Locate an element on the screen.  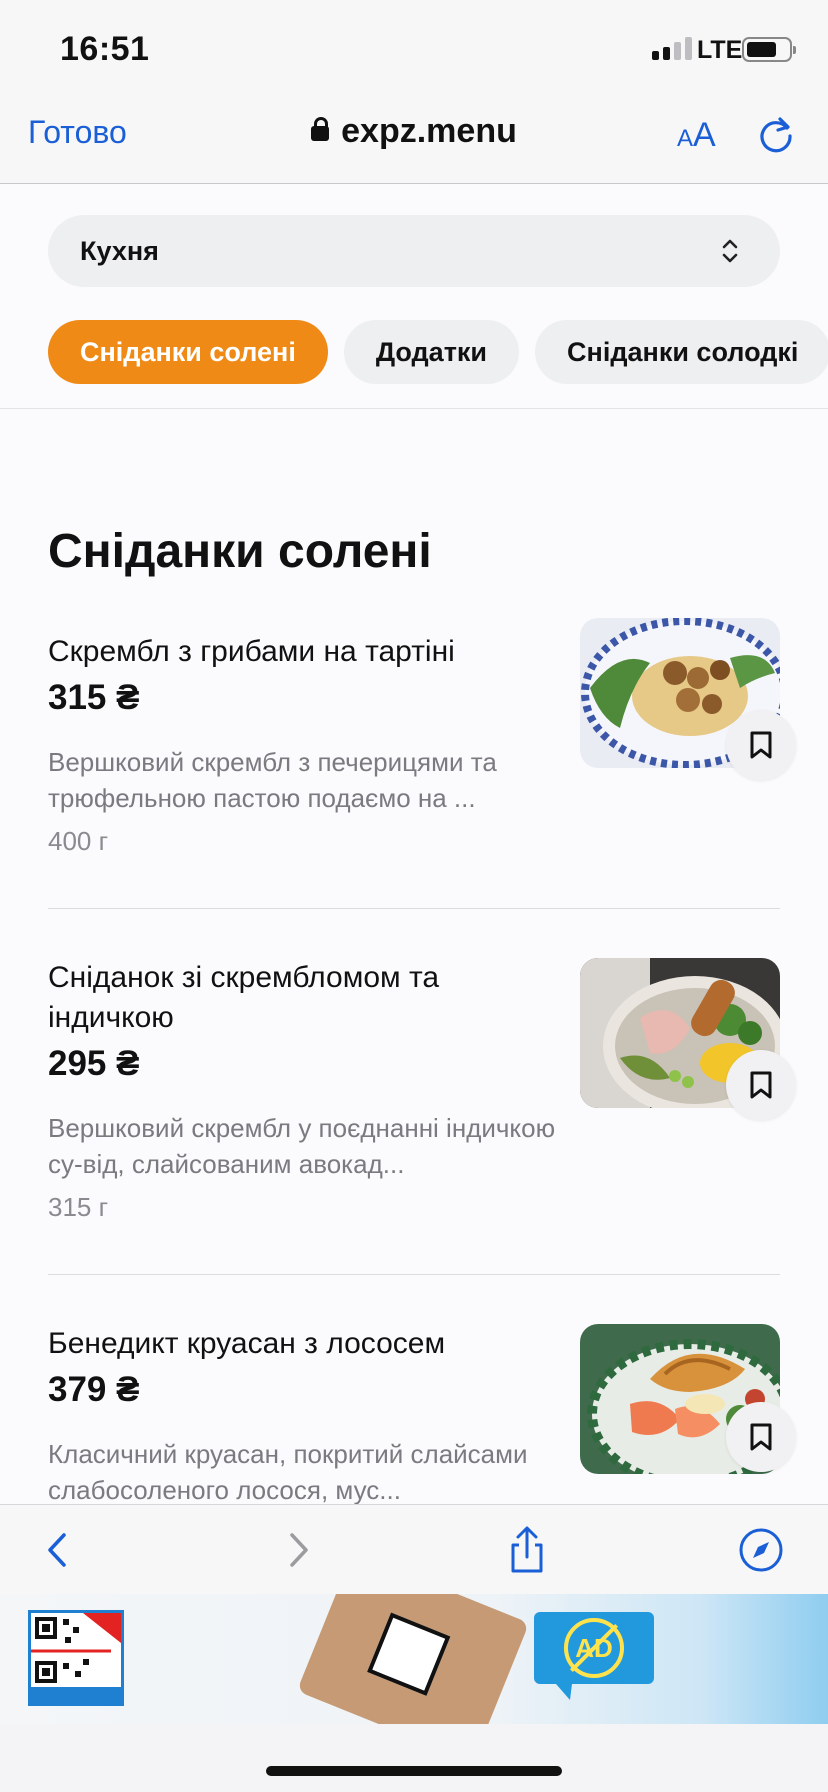
chevron-updown-icon is located at coordinates (730, 251).